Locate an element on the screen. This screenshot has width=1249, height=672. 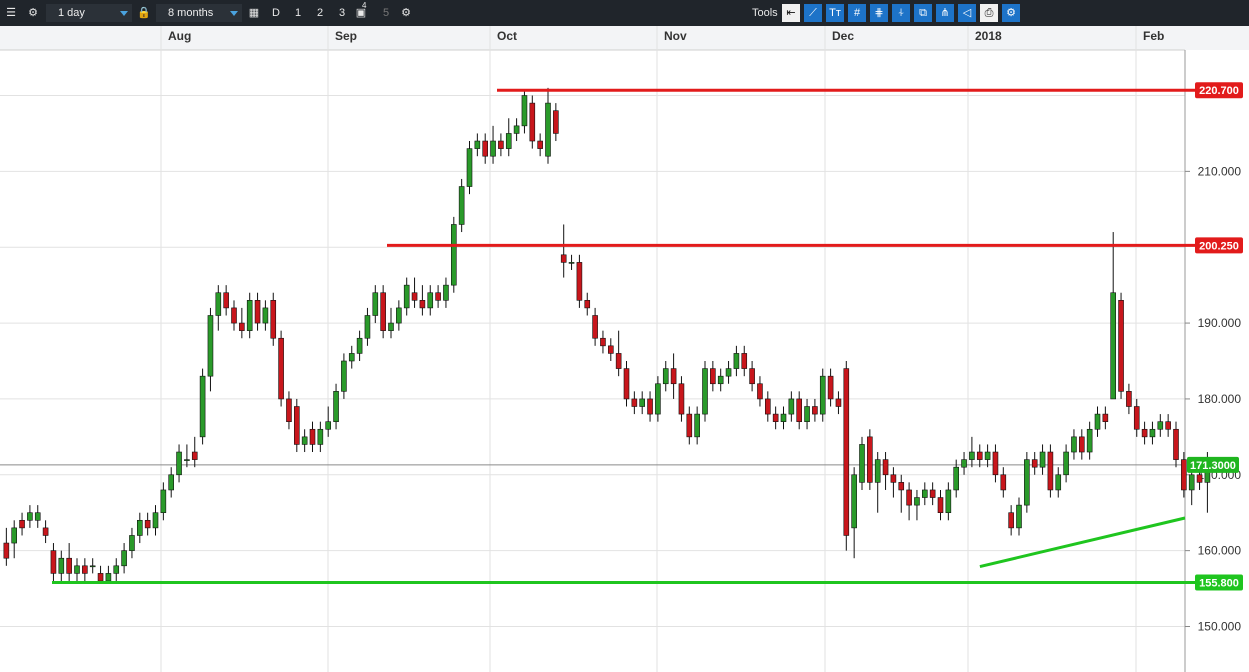
grid-icon: # is located at coordinates (857, 13).